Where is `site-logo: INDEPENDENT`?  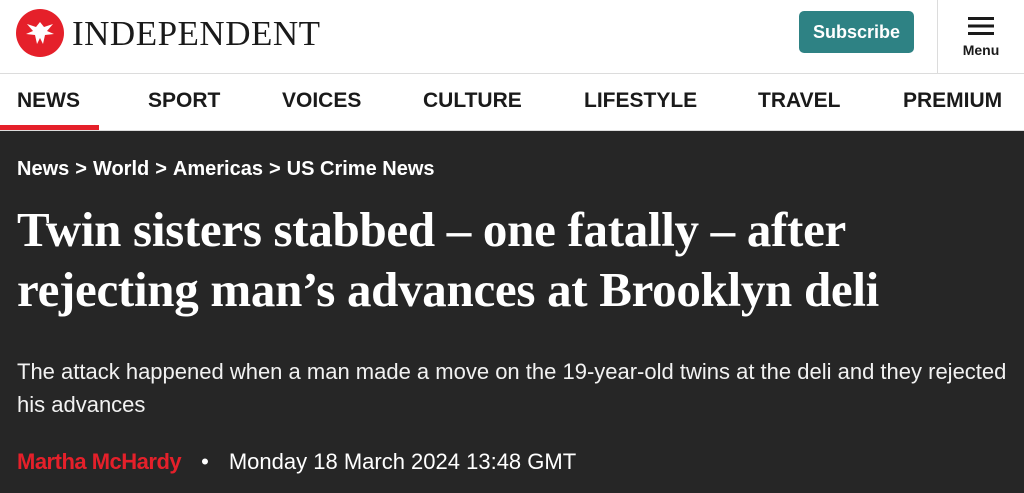 site-logo: INDEPENDENT is located at coordinates (168, 33).